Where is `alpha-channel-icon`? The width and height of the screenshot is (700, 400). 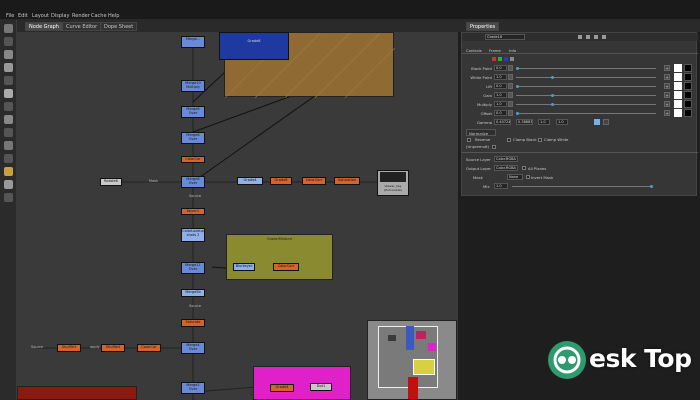 alpha-channel-icon is located at coordinates (512, 59).